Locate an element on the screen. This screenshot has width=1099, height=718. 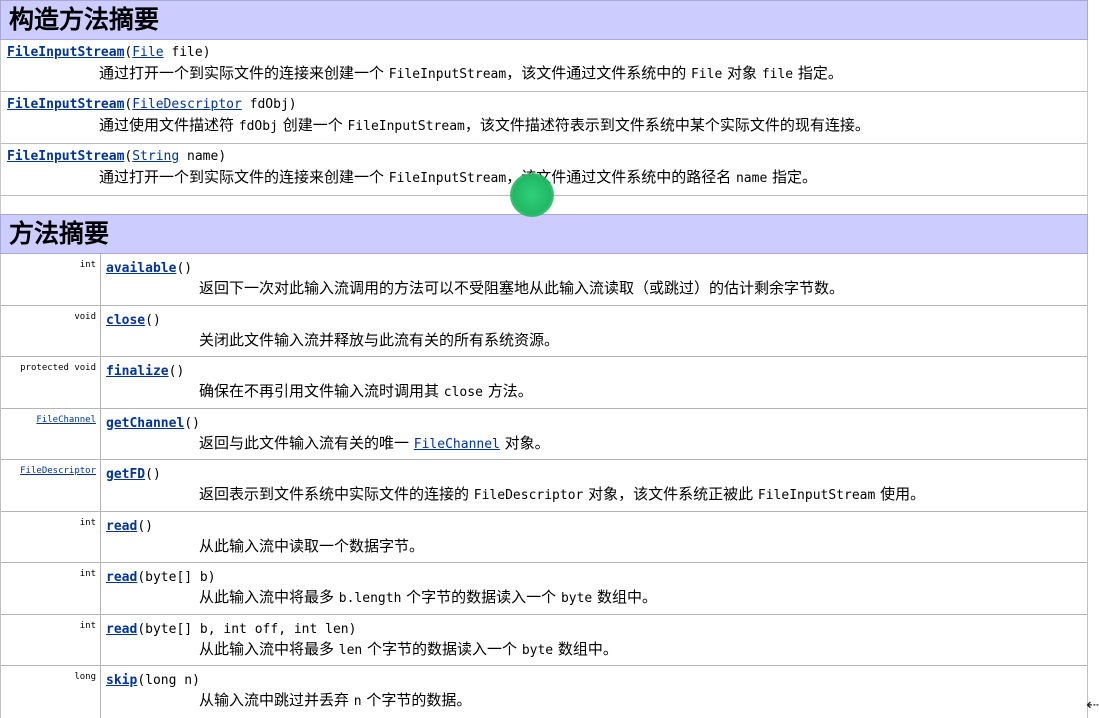
method-row: void close() 关闭此文件输入流并释放与此流有关的所有系统资源。 is located at coordinates (544, 331).